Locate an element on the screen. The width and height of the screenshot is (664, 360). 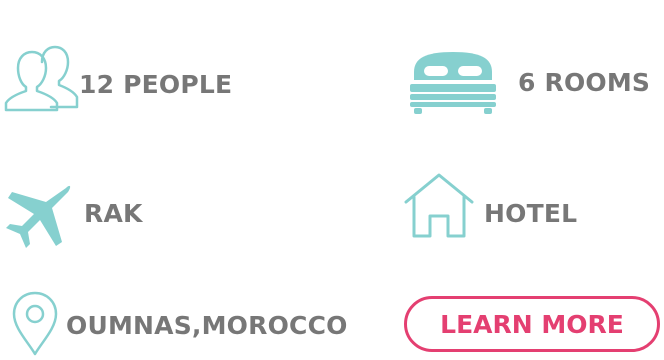
location-label: OUMNAS,MOROCCO is located at coordinates (207, 325).